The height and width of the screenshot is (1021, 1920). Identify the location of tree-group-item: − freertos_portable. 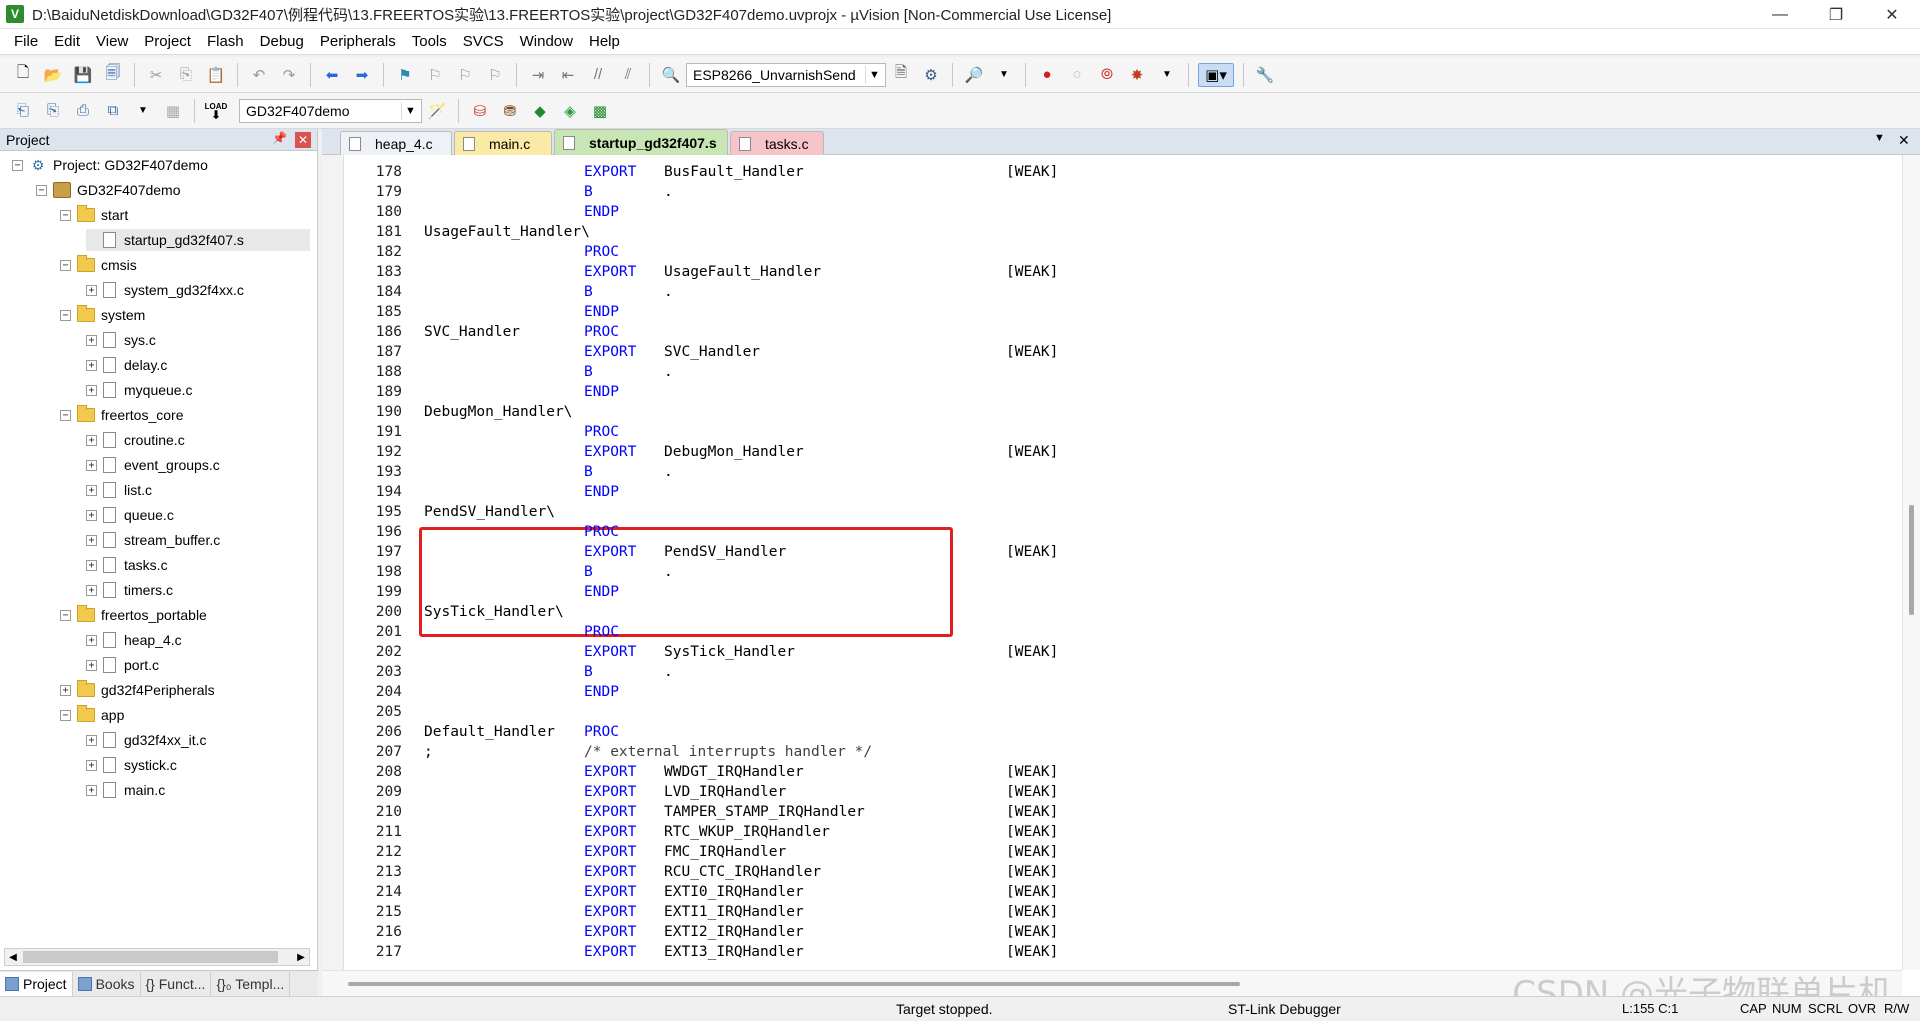
(133, 615).